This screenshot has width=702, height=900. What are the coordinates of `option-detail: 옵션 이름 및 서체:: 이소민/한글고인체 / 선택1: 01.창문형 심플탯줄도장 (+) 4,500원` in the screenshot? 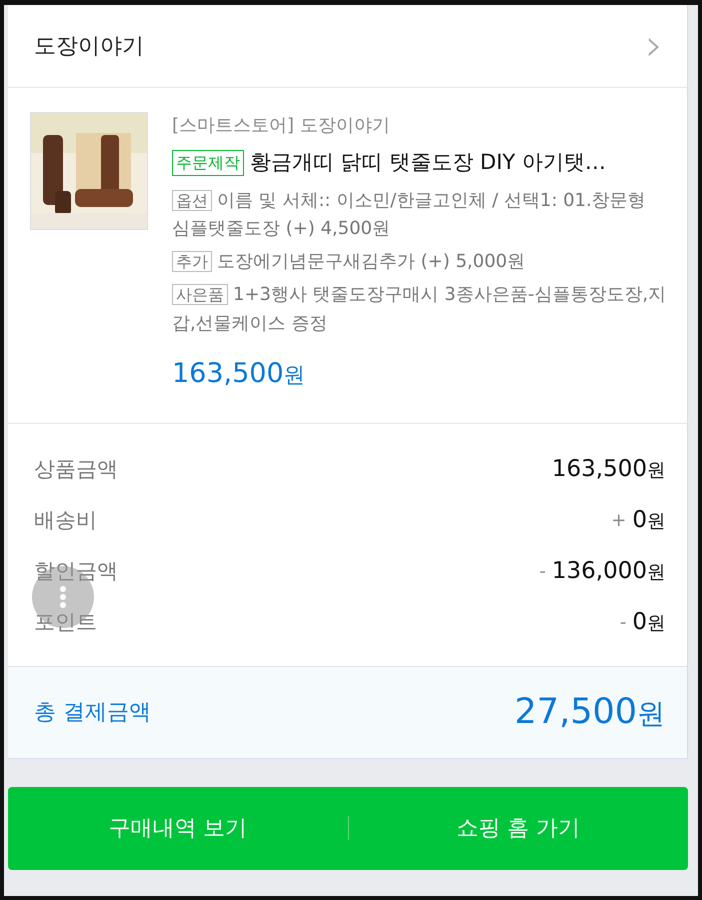 It's located at (409, 215).